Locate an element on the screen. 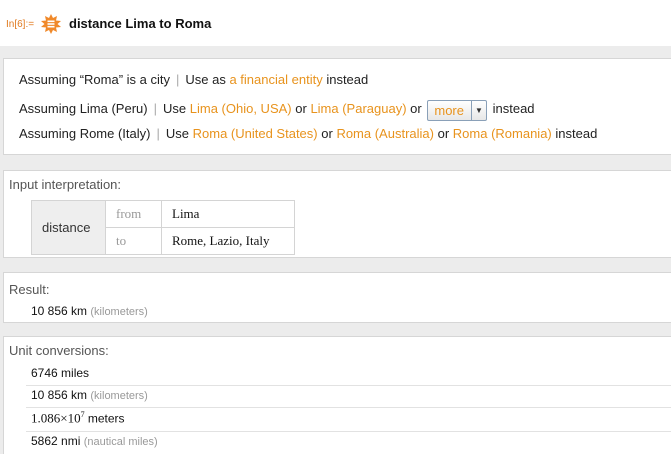 This screenshot has height=454, width=671. conversion-km: 10 856 km (kilometers) is located at coordinates (89, 395).